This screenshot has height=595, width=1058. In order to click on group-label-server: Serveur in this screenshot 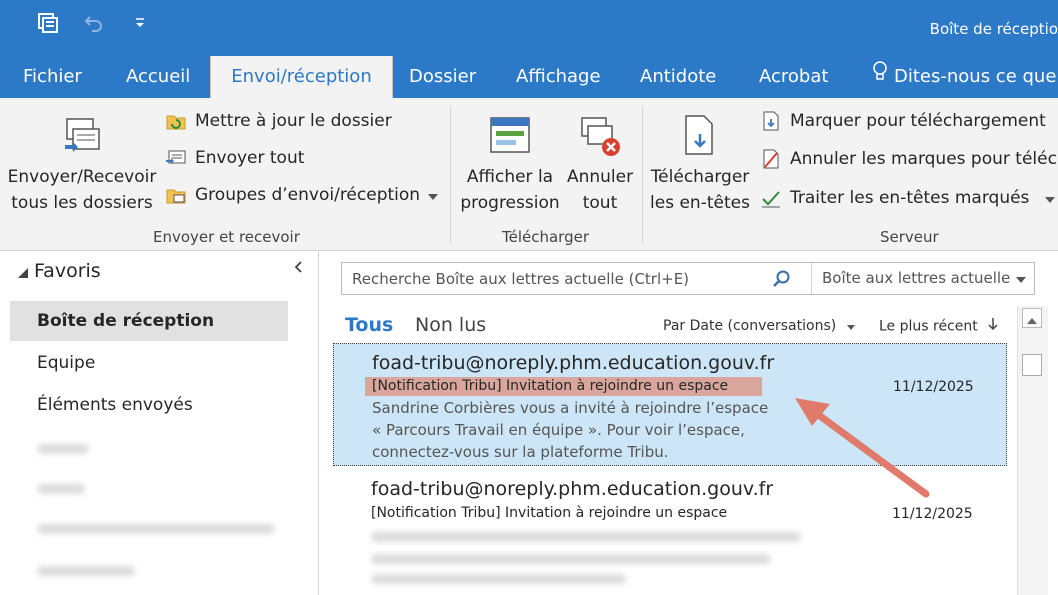, I will do `click(909, 237)`.